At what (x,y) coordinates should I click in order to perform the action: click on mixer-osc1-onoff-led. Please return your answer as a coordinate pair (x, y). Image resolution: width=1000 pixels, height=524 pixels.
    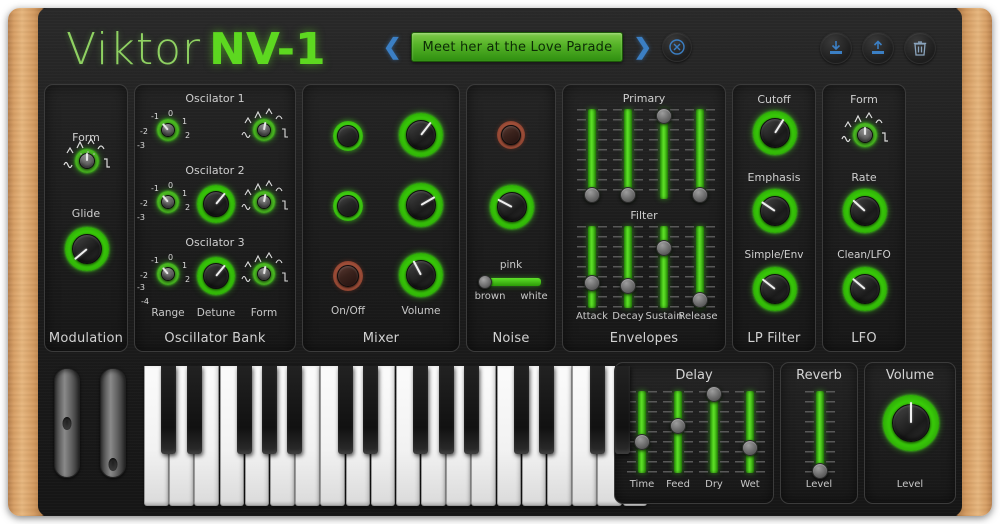
    Looking at the image, I should click on (348, 136).